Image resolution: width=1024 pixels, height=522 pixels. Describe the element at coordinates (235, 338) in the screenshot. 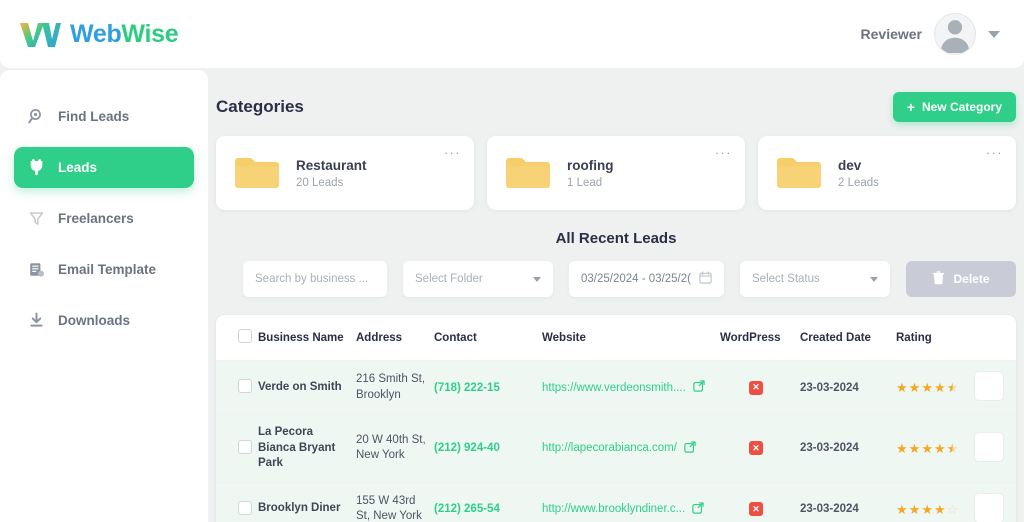

I see `select-all-header` at that location.